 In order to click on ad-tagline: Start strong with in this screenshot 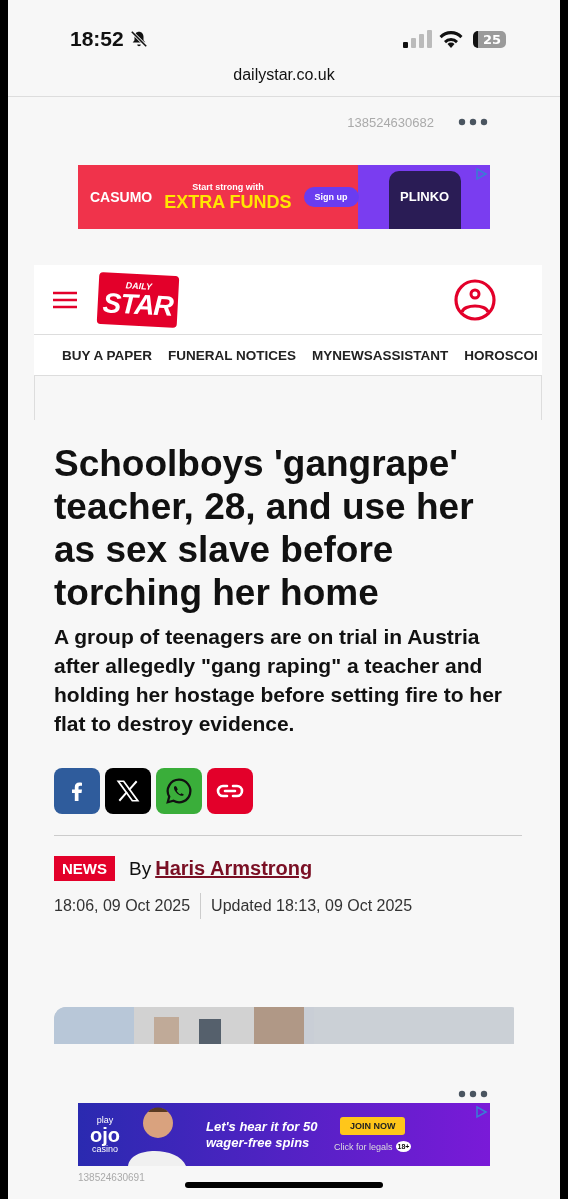, I will do `click(228, 186)`.